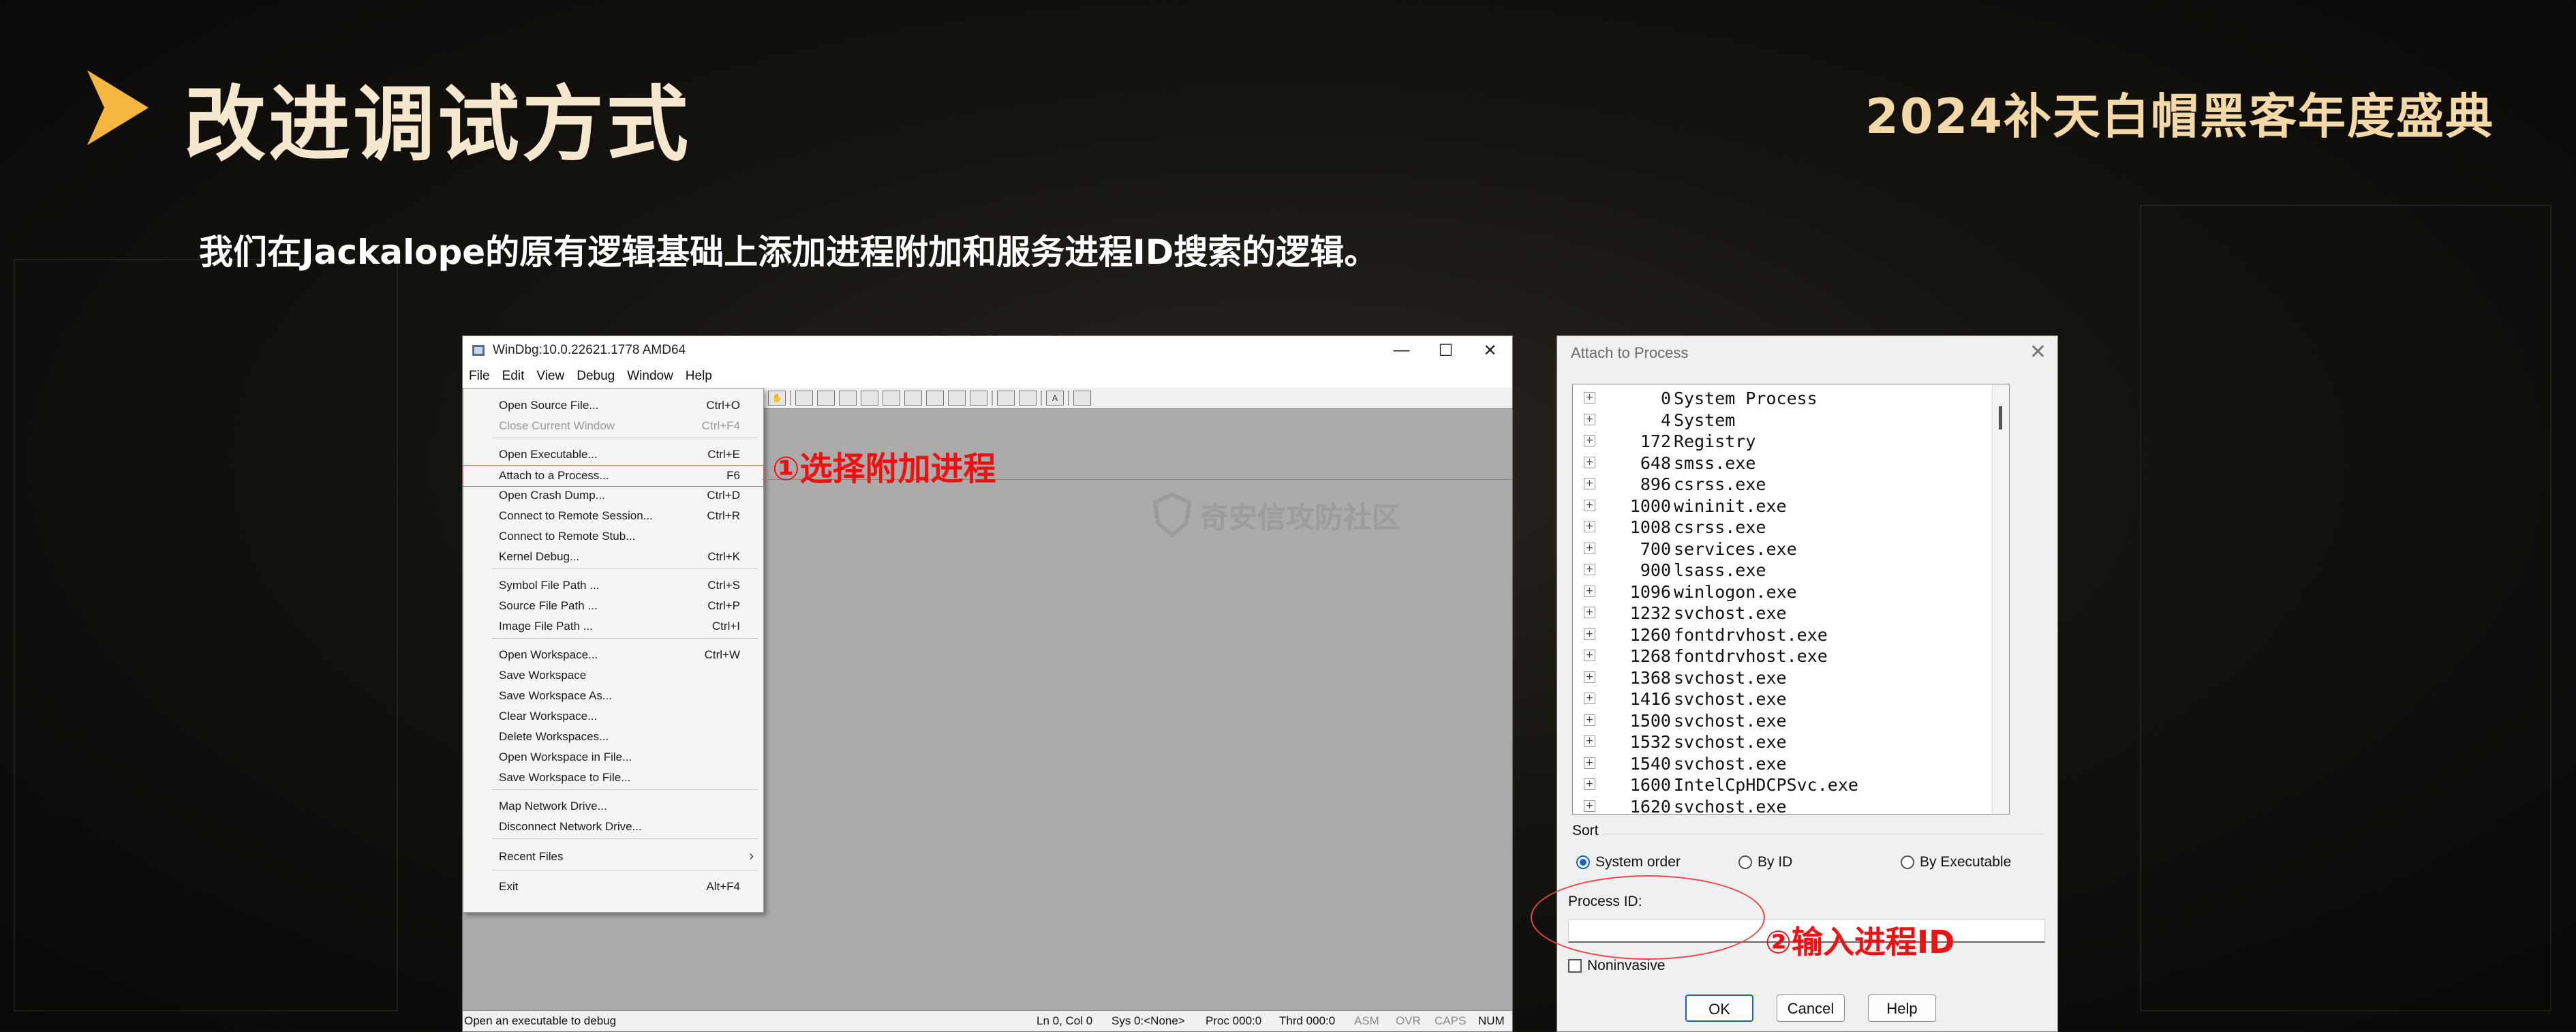  What do you see at coordinates (1781, 763) in the screenshot?
I see `process-row: +1540 svchost.exe` at bounding box center [1781, 763].